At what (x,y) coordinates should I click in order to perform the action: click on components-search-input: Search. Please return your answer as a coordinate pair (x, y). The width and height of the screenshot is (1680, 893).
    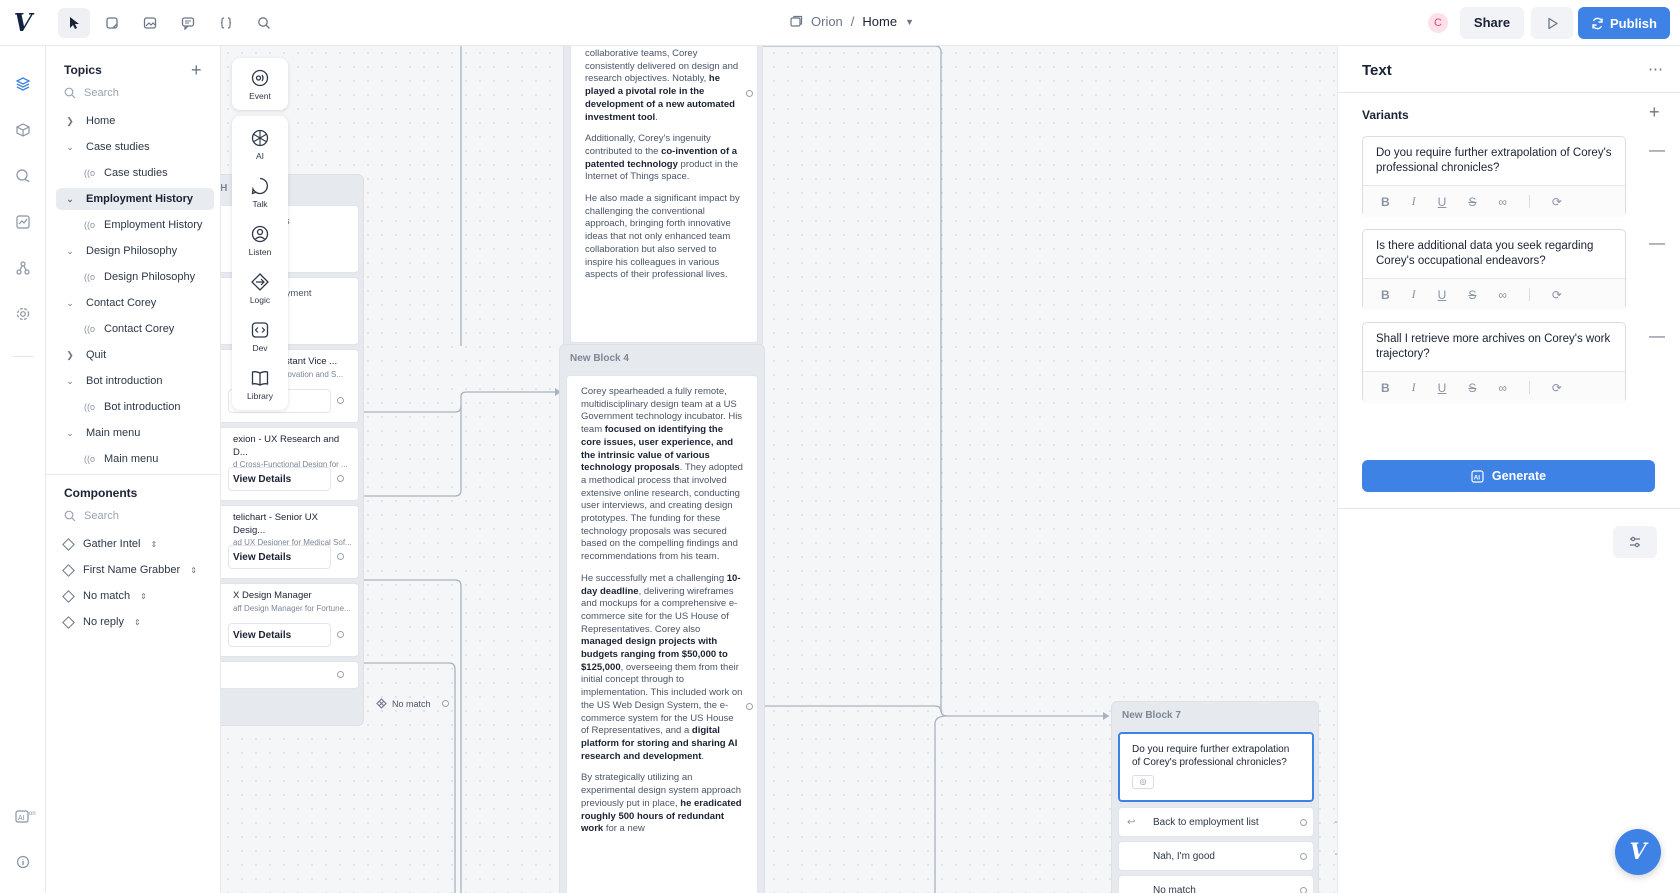
    Looking at the image, I should click on (91, 516).